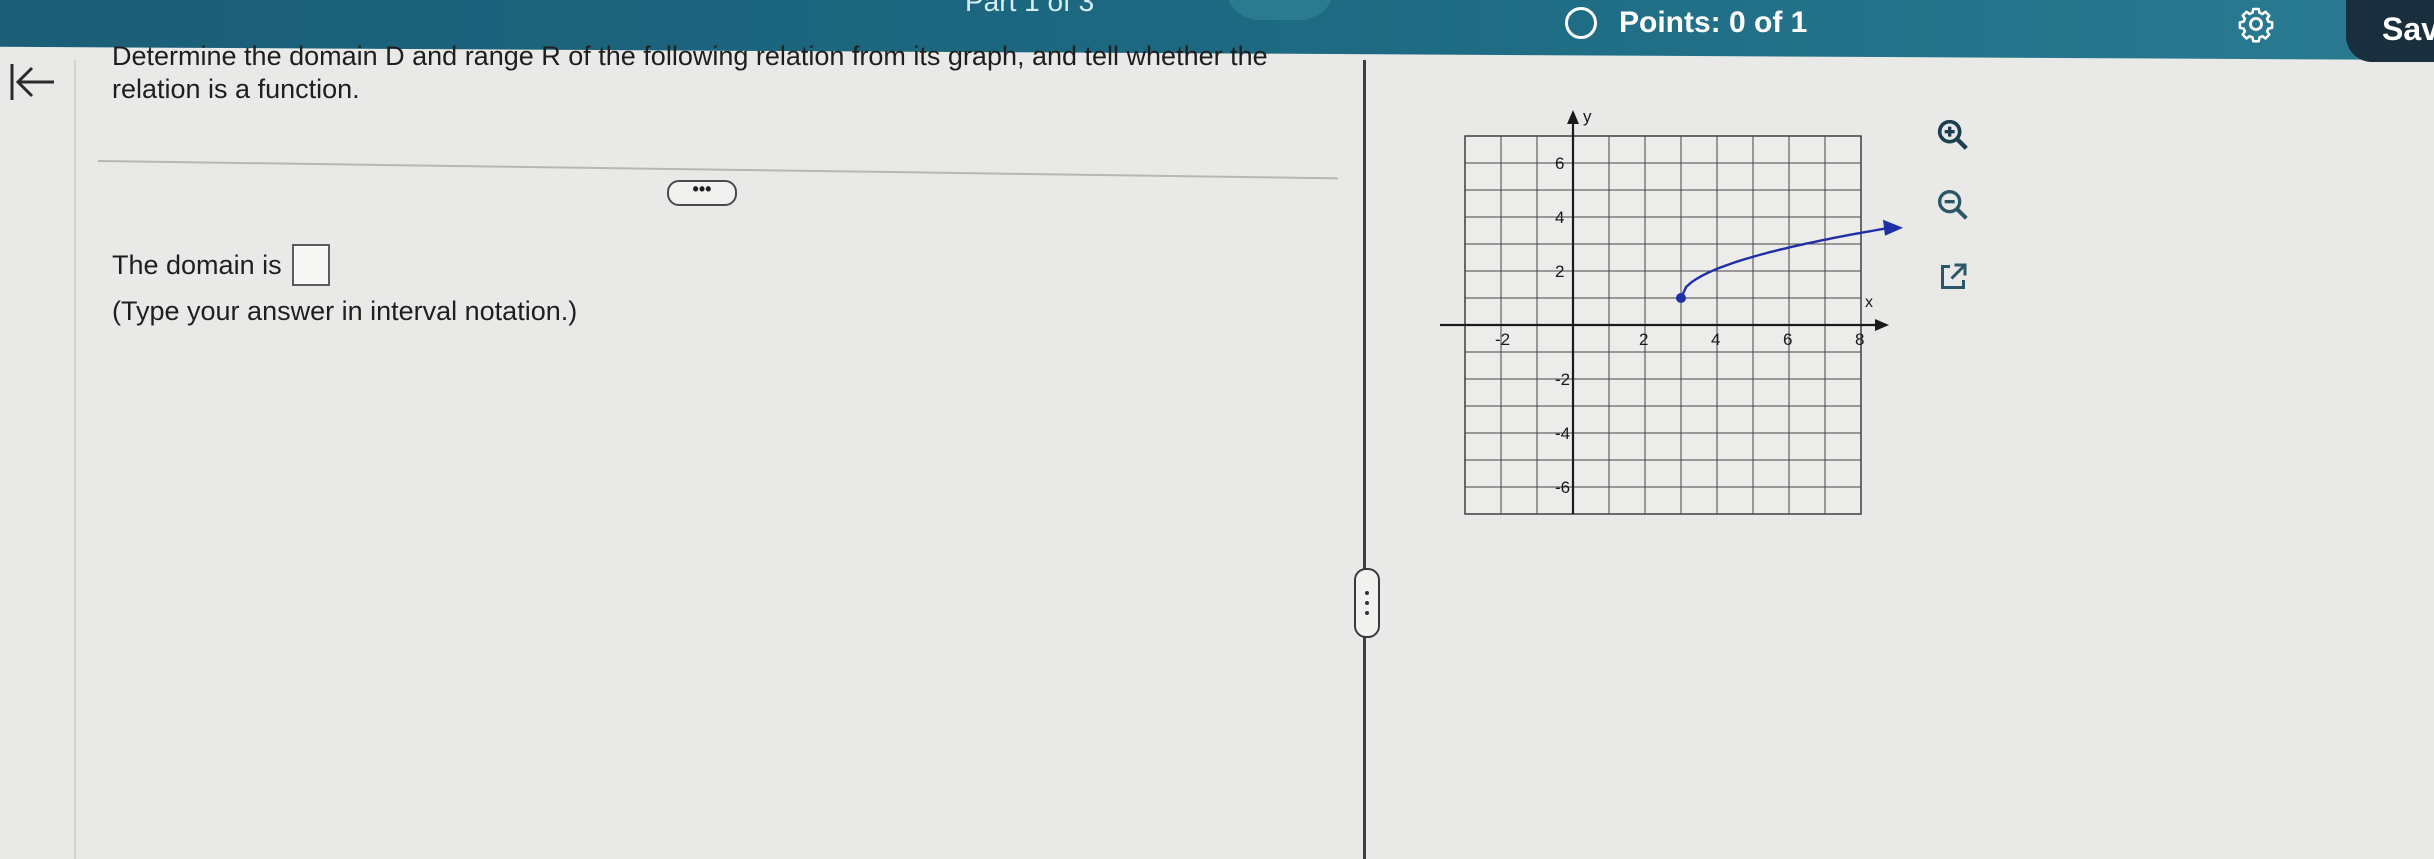  I want to click on domain-prompt: The domain is, so click(221, 265).